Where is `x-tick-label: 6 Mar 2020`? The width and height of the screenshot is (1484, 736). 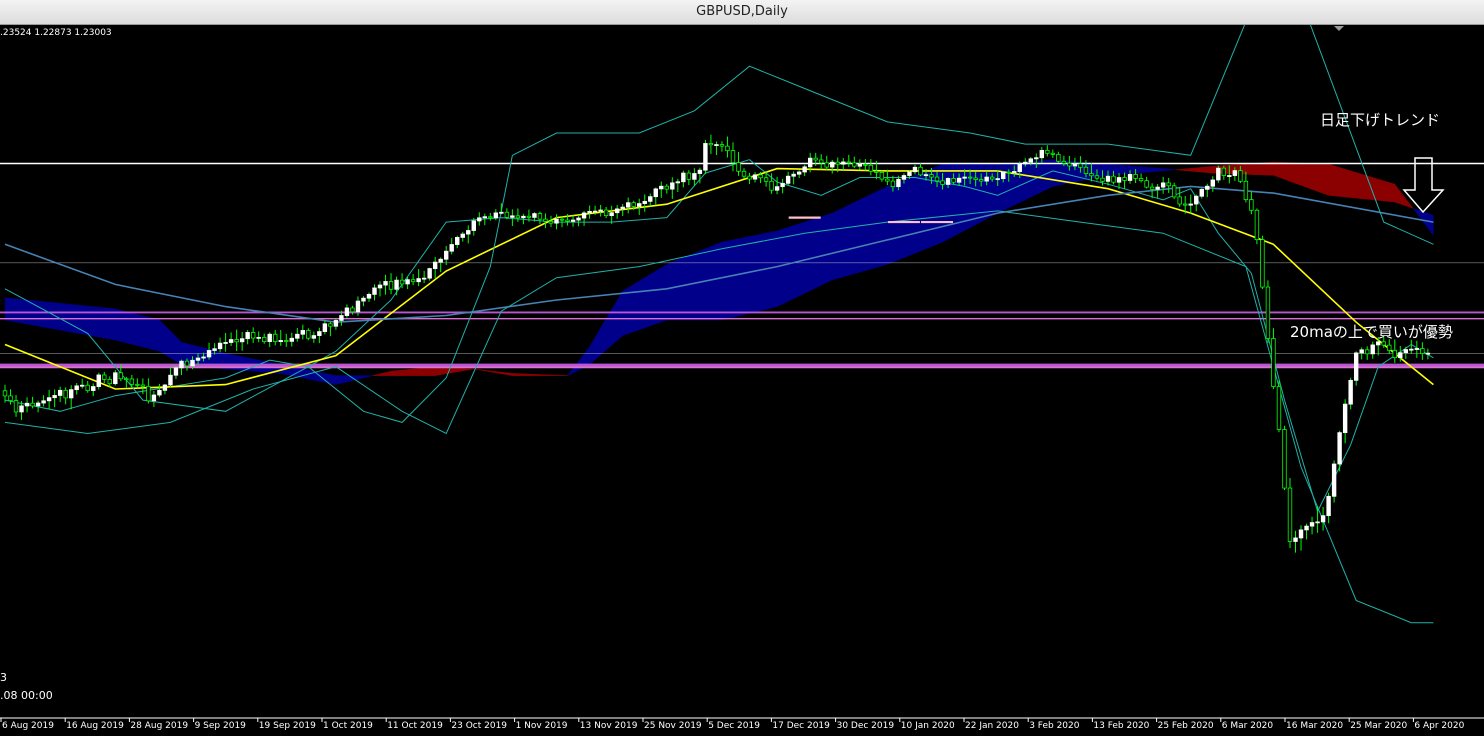
x-tick-label: 6 Mar 2020 is located at coordinates (1247, 726).